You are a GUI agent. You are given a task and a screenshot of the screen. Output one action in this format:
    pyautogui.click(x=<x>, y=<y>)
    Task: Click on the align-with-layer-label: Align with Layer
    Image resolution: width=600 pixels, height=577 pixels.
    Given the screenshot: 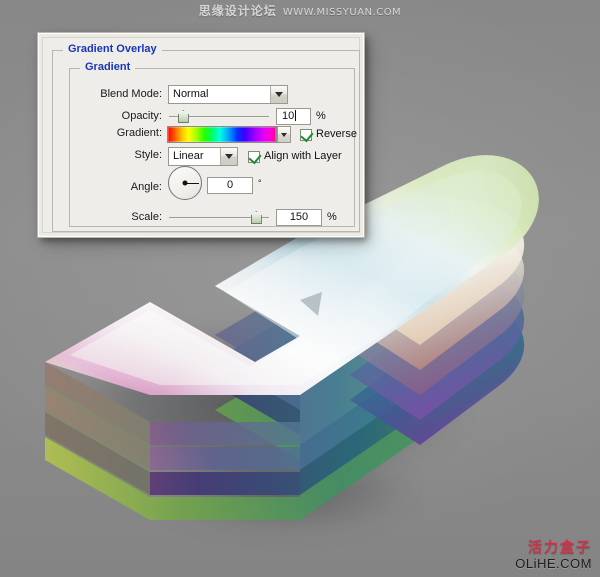 What is the action you would take?
    pyautogui.click(x=303, y=156)
    